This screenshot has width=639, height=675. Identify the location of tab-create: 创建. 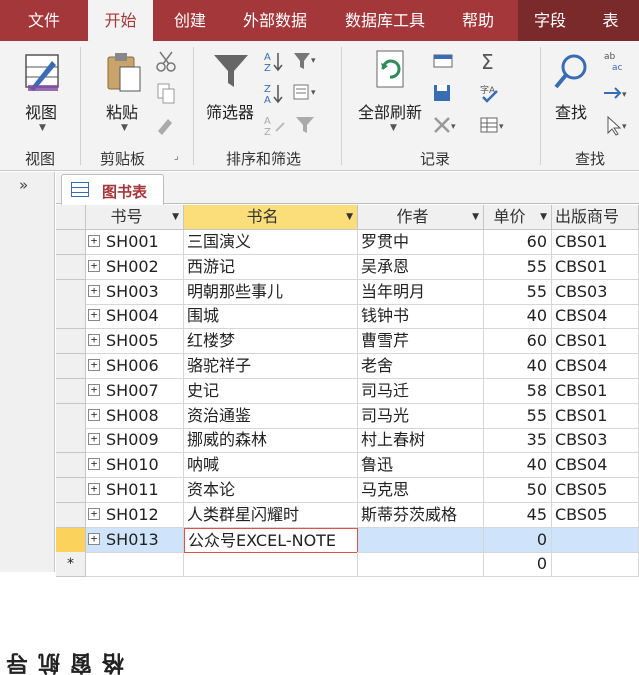
(190, 20).